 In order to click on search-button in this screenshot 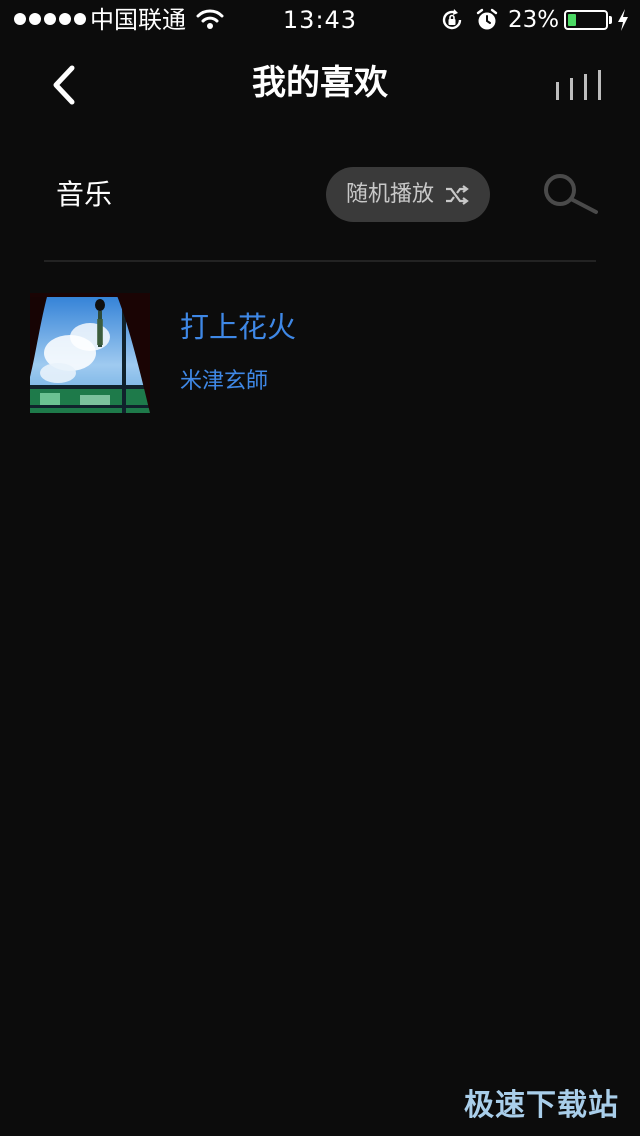, I will do `click(570, 195)`.